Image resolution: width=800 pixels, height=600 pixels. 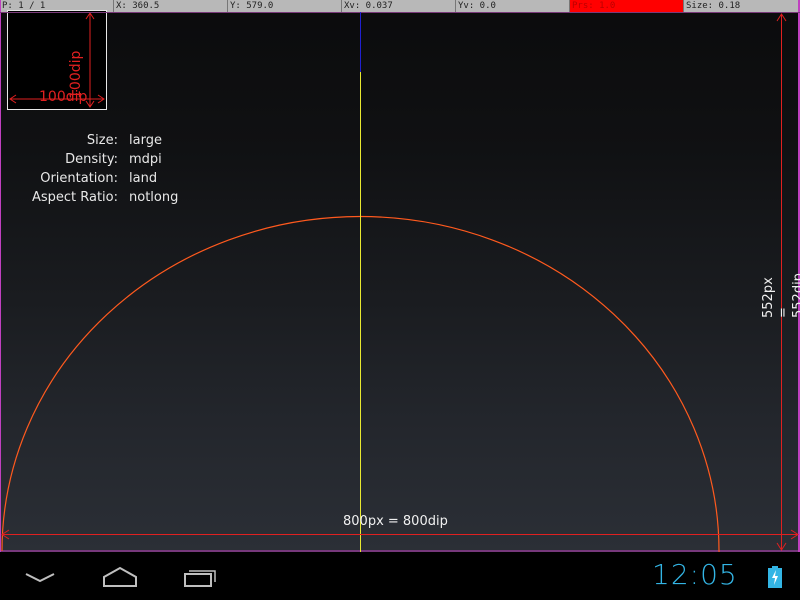 I want to click on width-dimension-line, so click(x=400, y=534).